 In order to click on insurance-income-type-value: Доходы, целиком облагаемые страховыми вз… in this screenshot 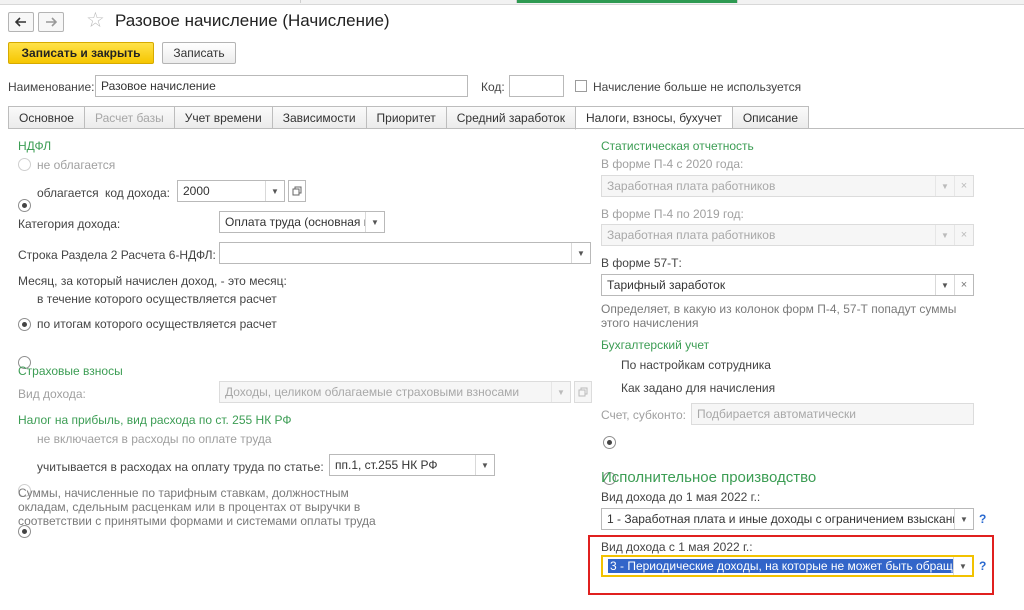, I will do `click(372, 392)`.